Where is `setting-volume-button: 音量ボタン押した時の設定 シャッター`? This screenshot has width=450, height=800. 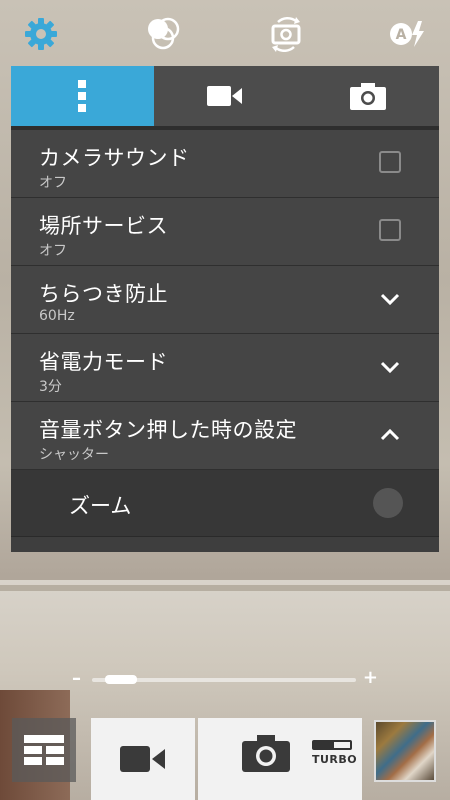
setting-volume-button: 音量ボタン押した時の設定 シャッター is located at coordinates (225, 436).